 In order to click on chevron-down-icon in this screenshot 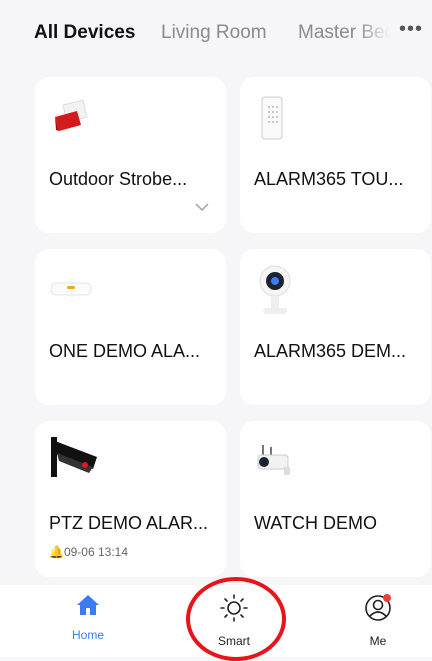, I will do `click(202, 208)`.